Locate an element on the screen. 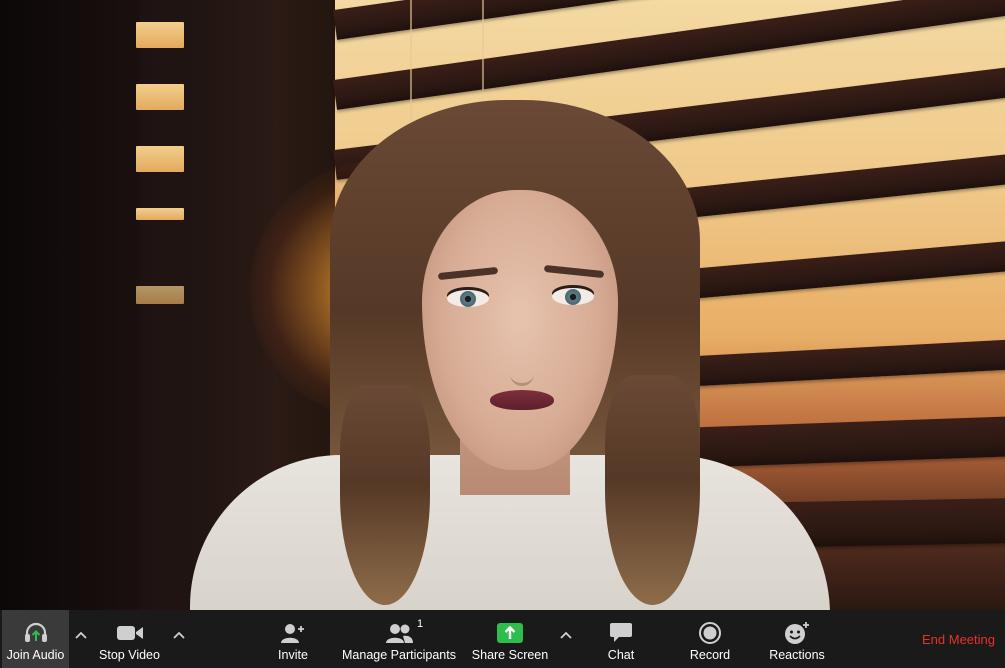  reactions-button: Reactions is located at coordinates (797, 639).